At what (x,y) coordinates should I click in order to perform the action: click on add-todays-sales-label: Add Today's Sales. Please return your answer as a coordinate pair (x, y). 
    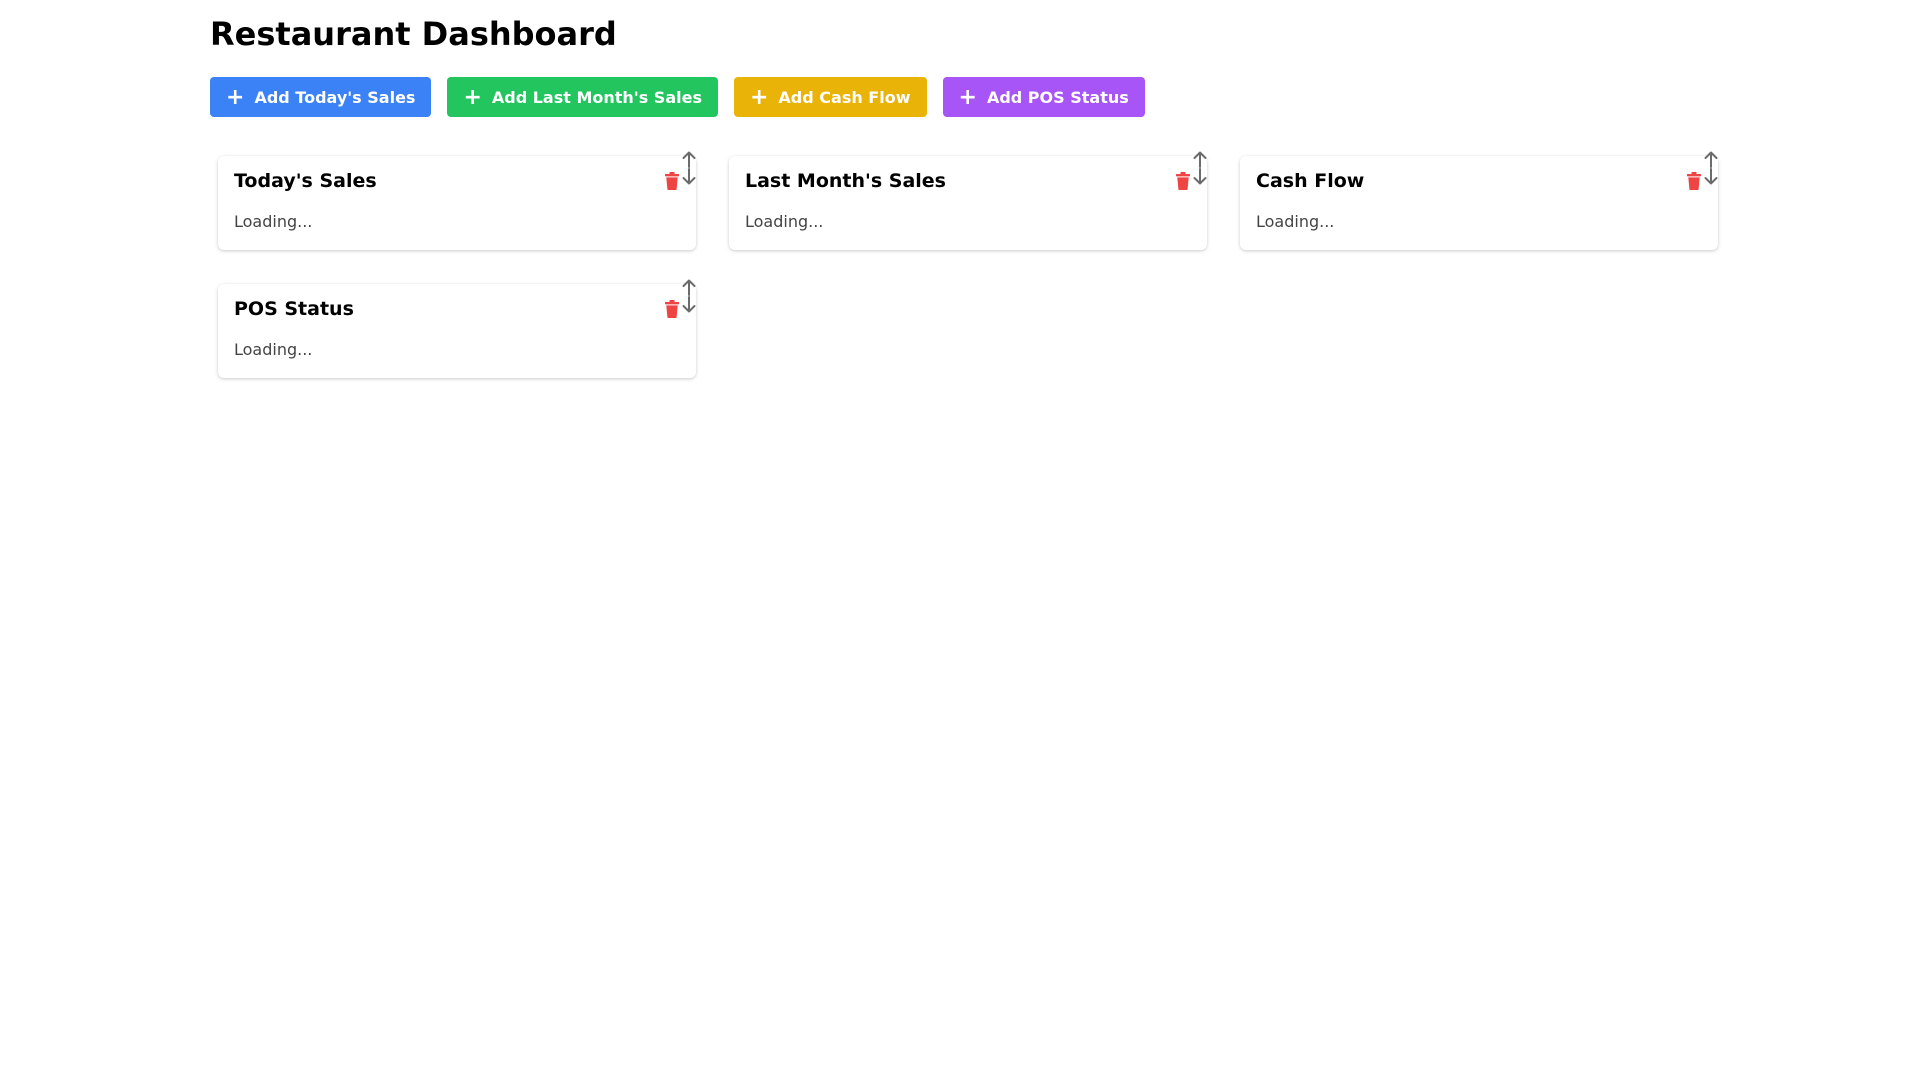
    Looking at the image, I should click on (335, 97).